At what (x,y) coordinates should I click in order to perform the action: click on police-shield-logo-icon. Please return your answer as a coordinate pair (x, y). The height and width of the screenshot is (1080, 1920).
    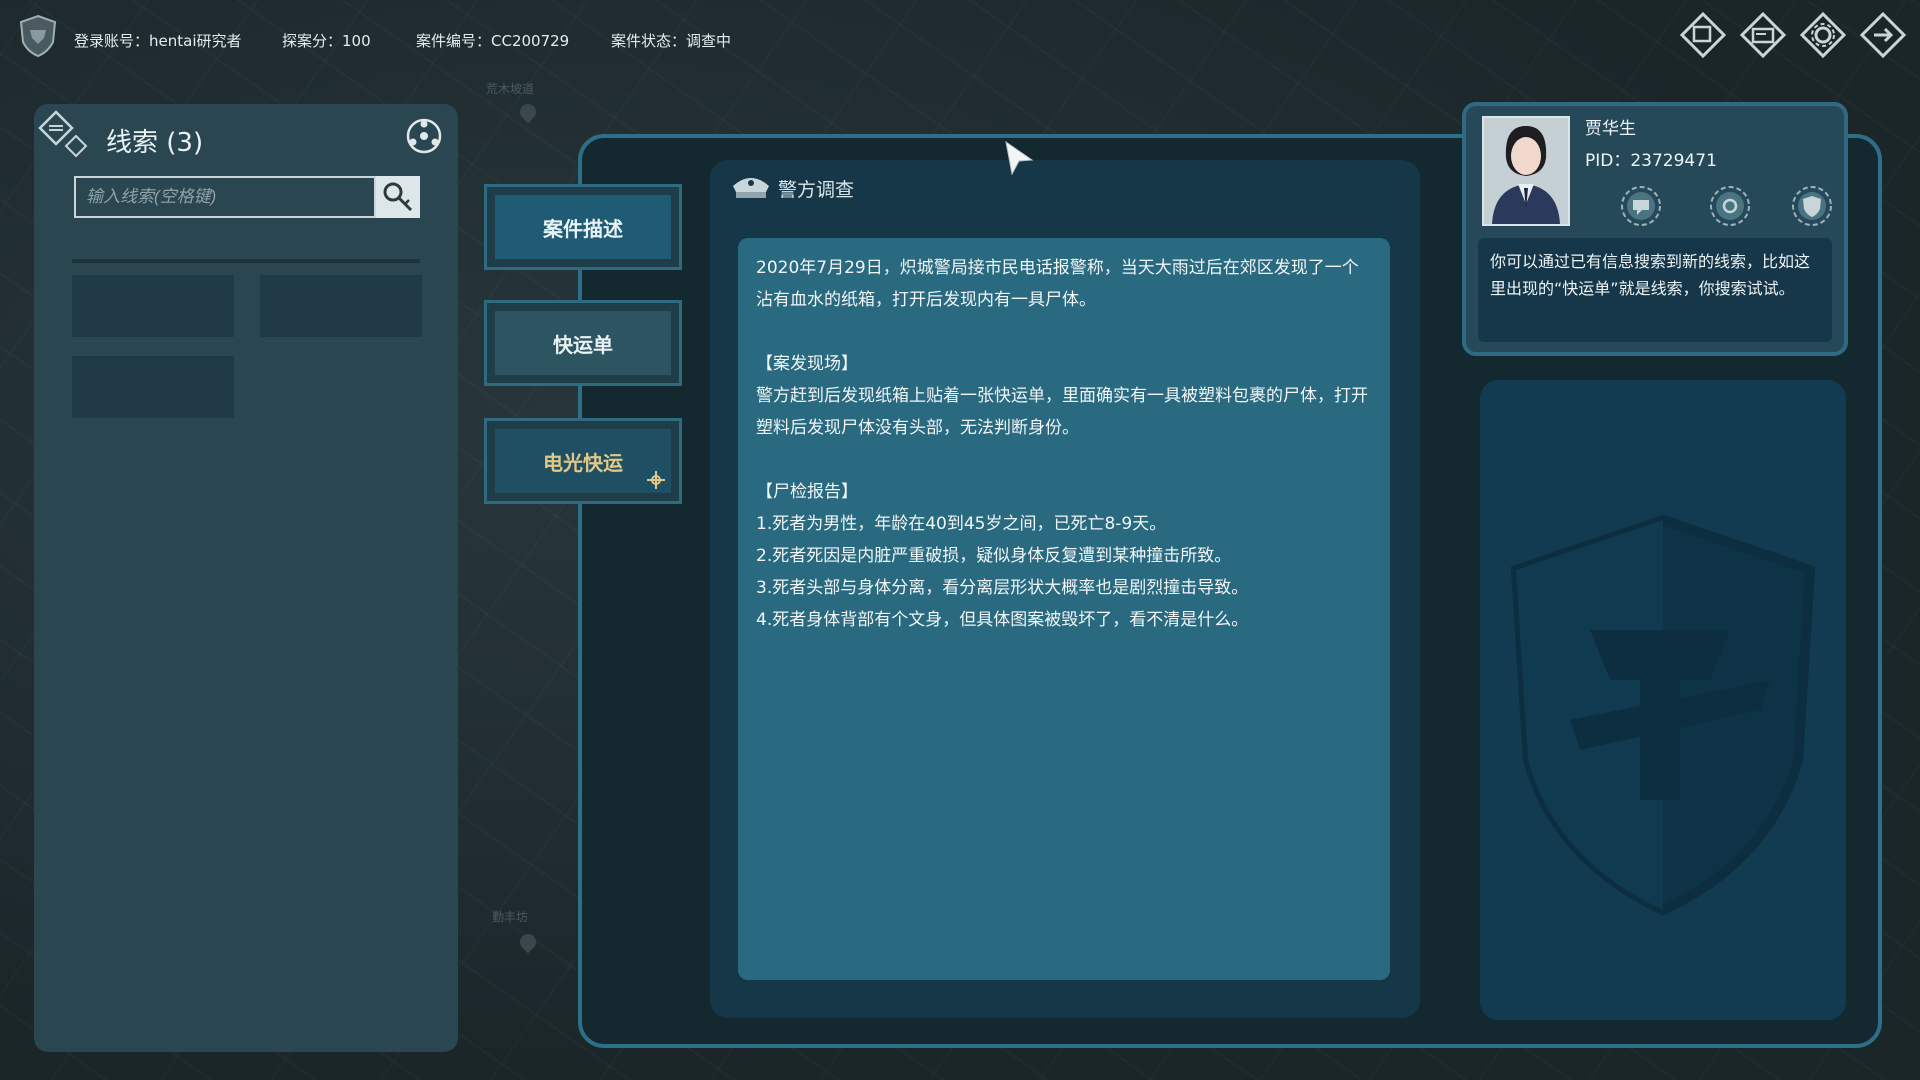
    Looking at the image, I should click on (38, 36).